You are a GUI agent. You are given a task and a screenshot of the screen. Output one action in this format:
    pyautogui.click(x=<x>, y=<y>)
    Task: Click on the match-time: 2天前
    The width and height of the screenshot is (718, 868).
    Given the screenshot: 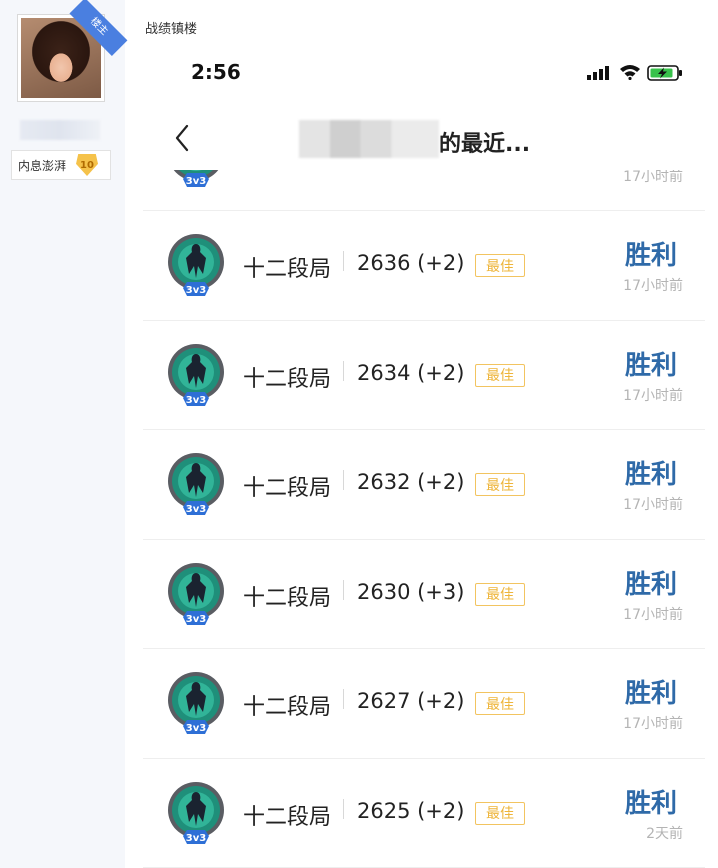 What is the action you would take?
    pyautogui.click(x=664, y=833)
    